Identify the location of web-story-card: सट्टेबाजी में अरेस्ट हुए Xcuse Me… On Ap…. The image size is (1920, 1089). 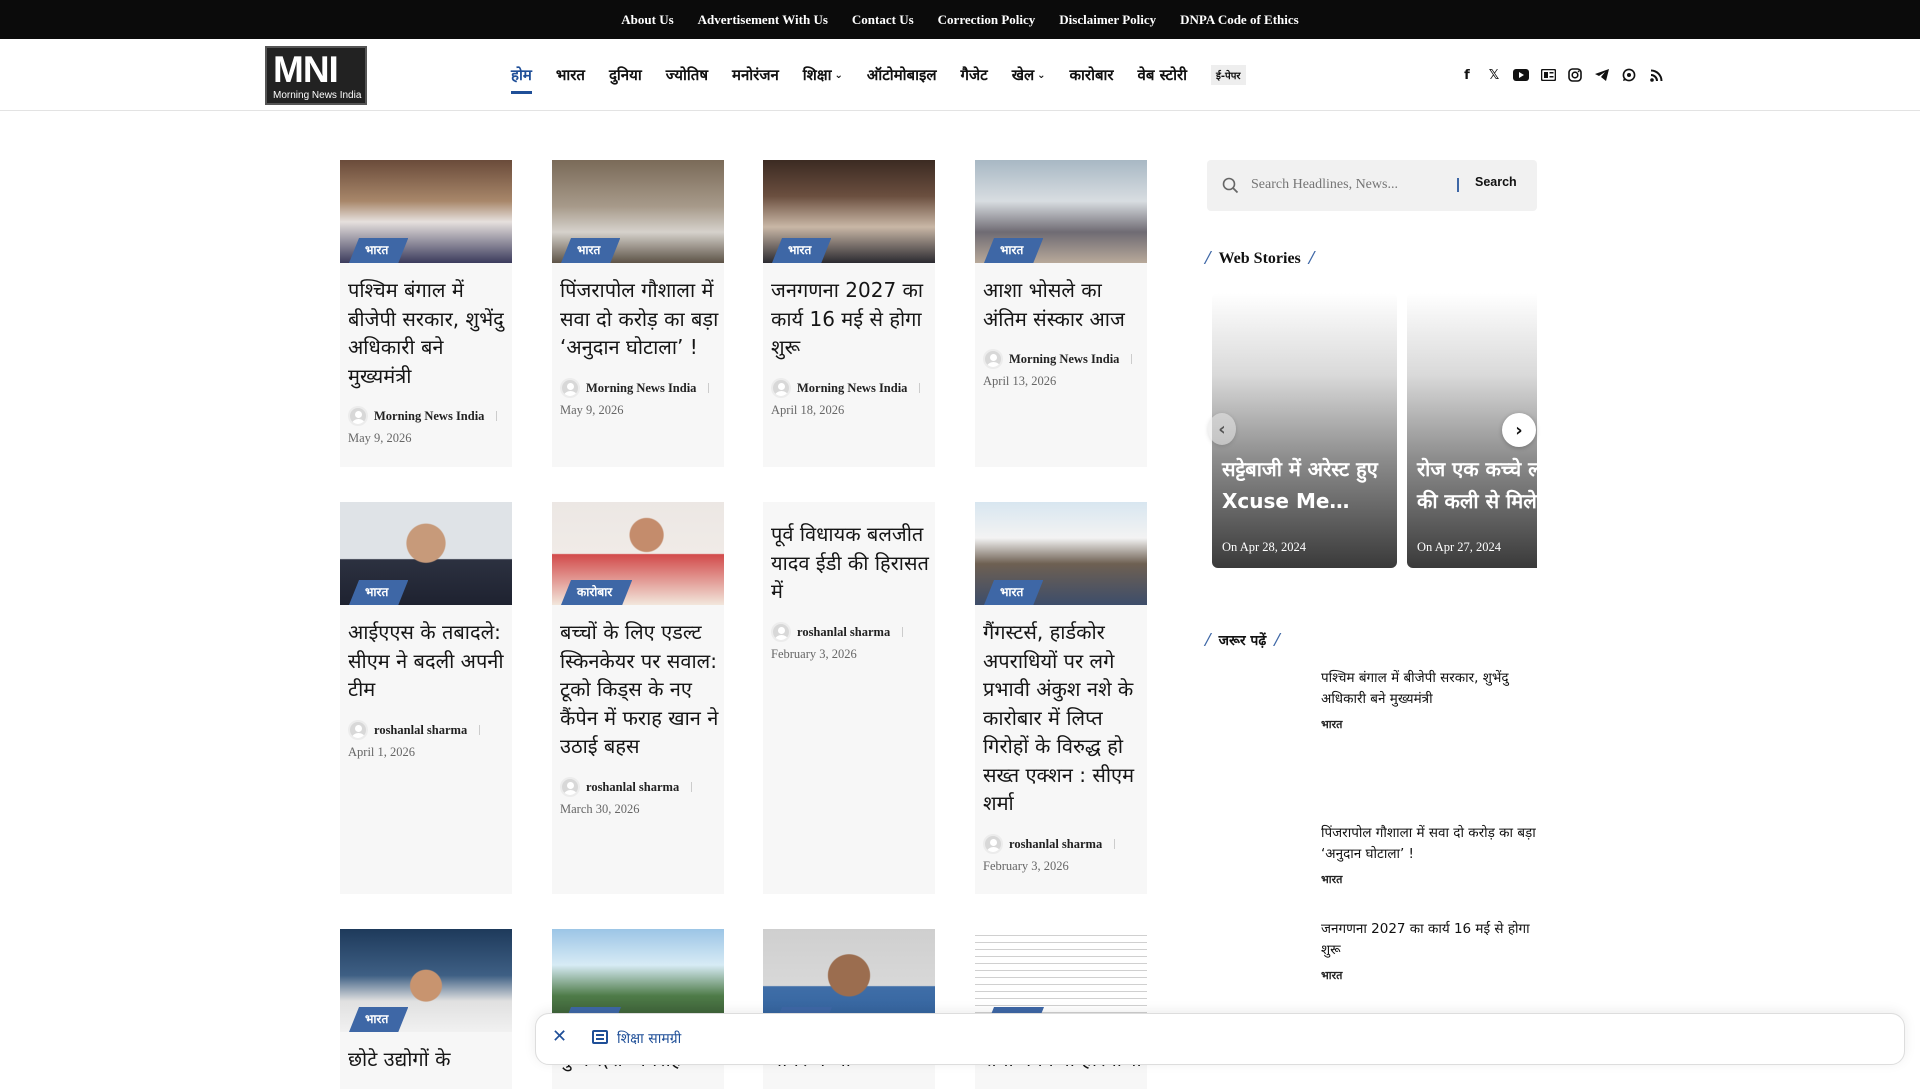
(1304, 430).